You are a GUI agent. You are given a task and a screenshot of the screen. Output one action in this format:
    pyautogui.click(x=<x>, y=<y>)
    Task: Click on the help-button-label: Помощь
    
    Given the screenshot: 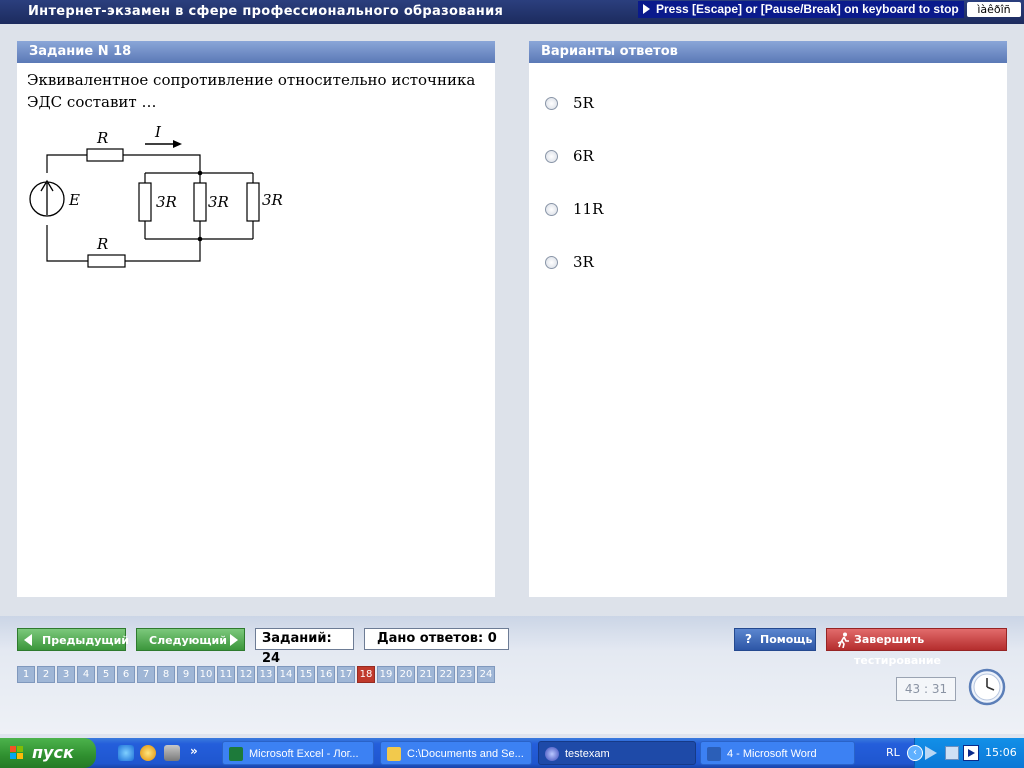 What is the action you would take?
    pyautogui.click(x=786, y=639)
    